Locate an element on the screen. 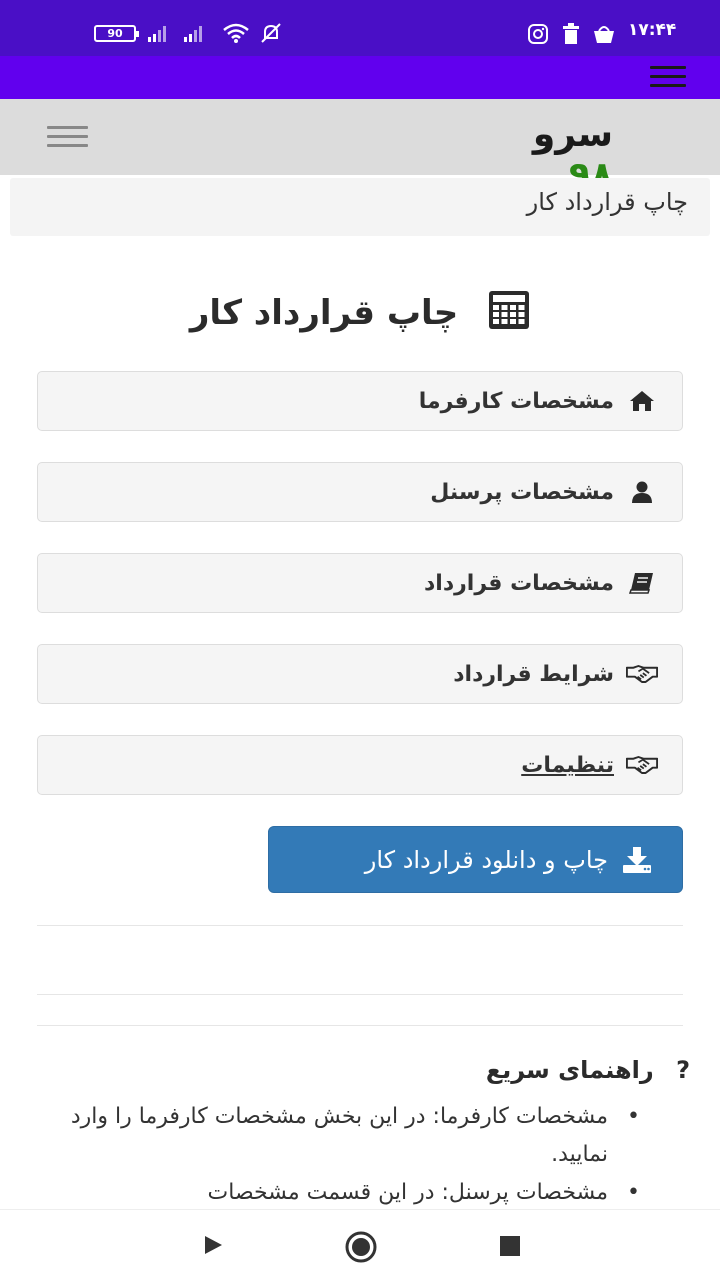  print-download-label: چاپ و دانلود قرارداد کار is located at coordinates (486, 859).